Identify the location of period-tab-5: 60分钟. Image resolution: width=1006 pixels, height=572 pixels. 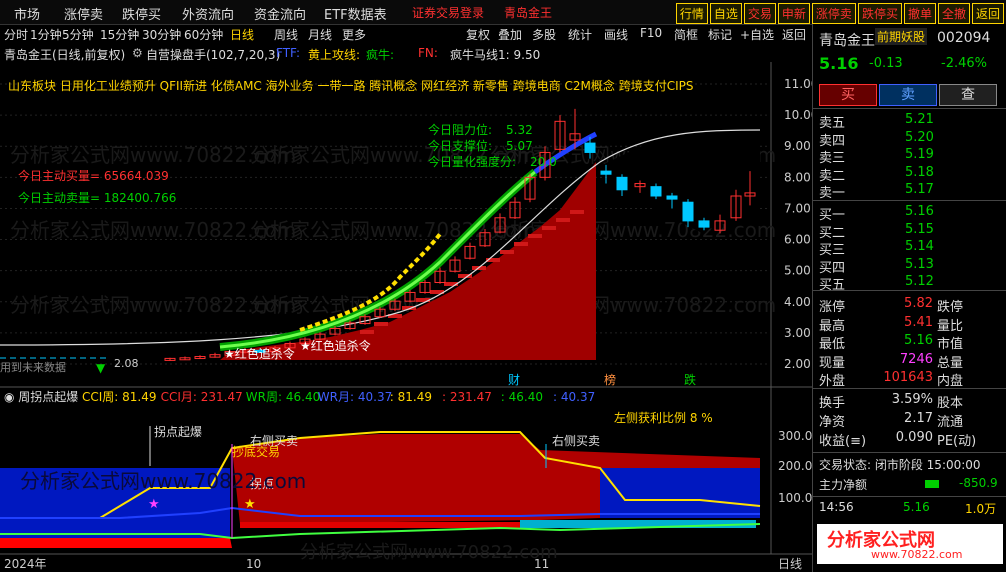
(203, 34).